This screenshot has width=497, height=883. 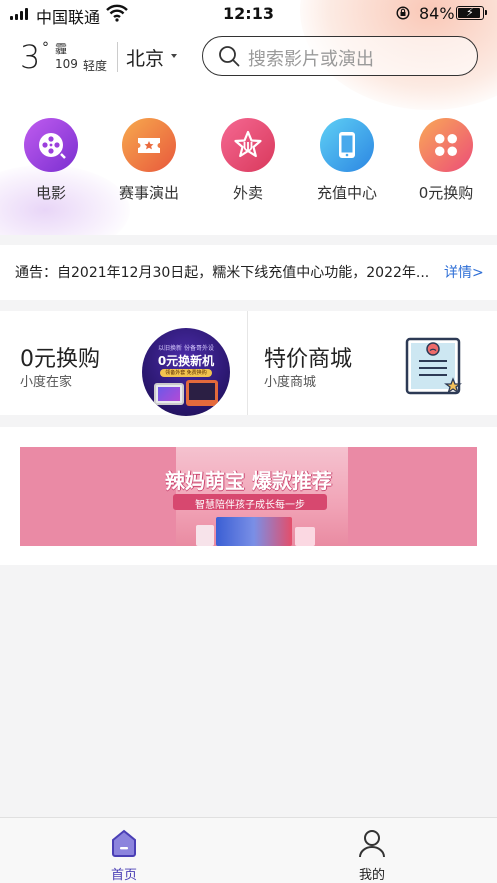 What do you see at coordinates (145, 59) in the screenshot?
I see `city-name: 北京` at bounding box center [145, 59].